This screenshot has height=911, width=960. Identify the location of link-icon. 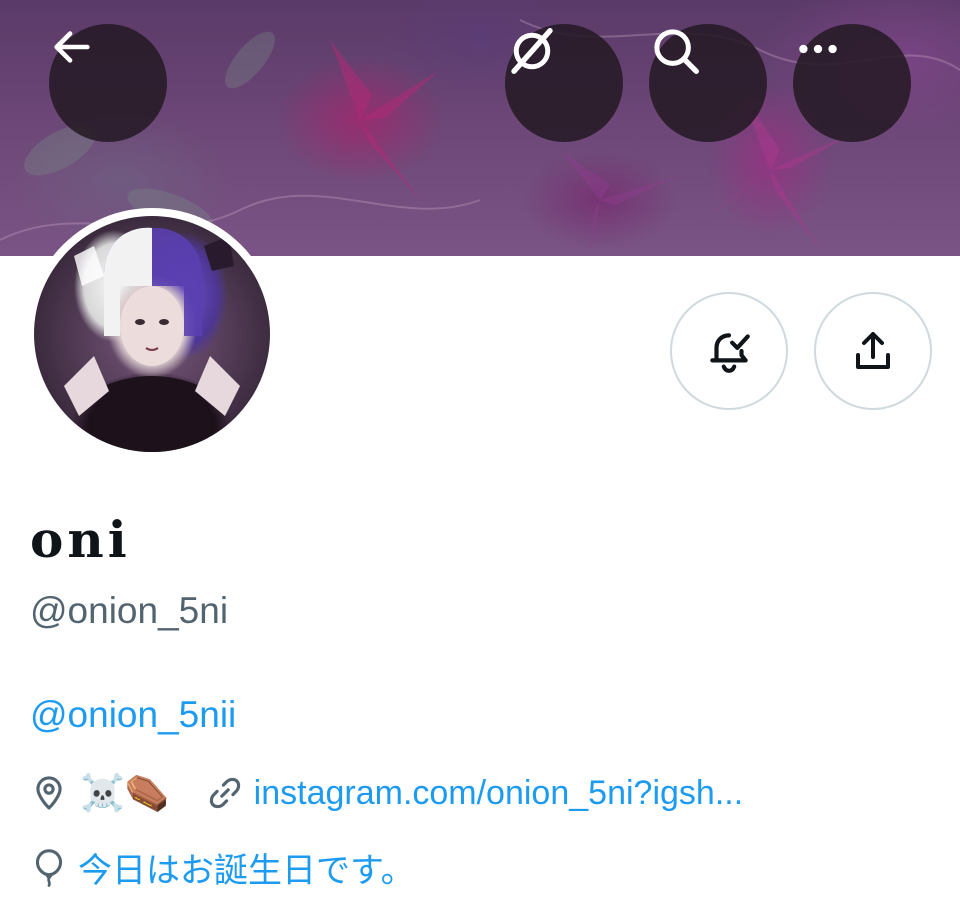
(224, 793).